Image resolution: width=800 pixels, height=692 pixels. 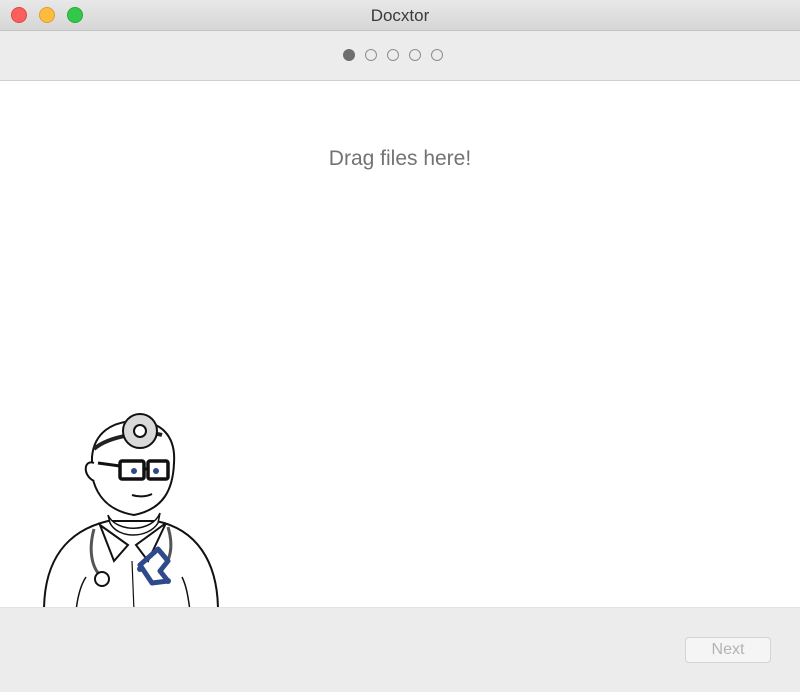 I want to click on window-title: Docxtor, so click(x=400, y=15).